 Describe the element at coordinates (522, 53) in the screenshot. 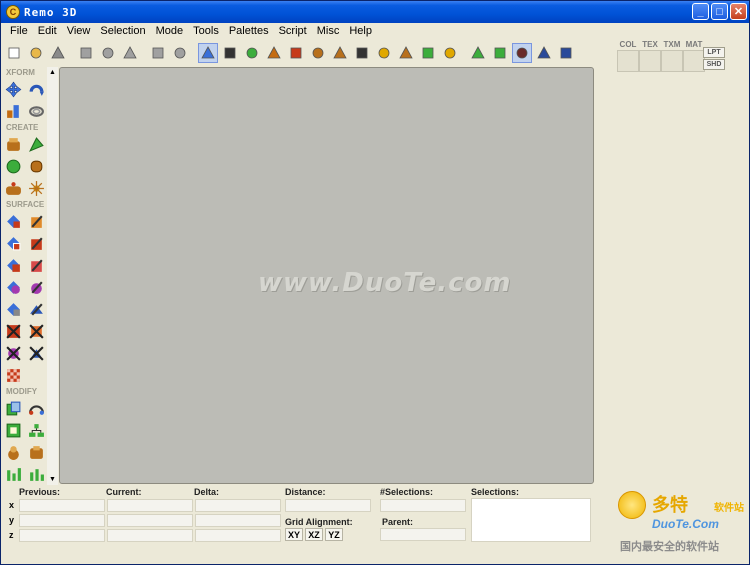

I see `grid-button` at that location.